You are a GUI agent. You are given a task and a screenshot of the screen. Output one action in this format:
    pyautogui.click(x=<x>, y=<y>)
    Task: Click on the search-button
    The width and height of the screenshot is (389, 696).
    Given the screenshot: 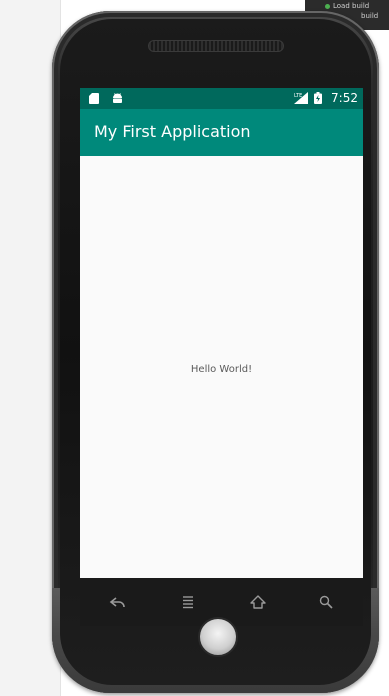 What is the action you would take?
    pyautogui.click(x=326, y=602)
    